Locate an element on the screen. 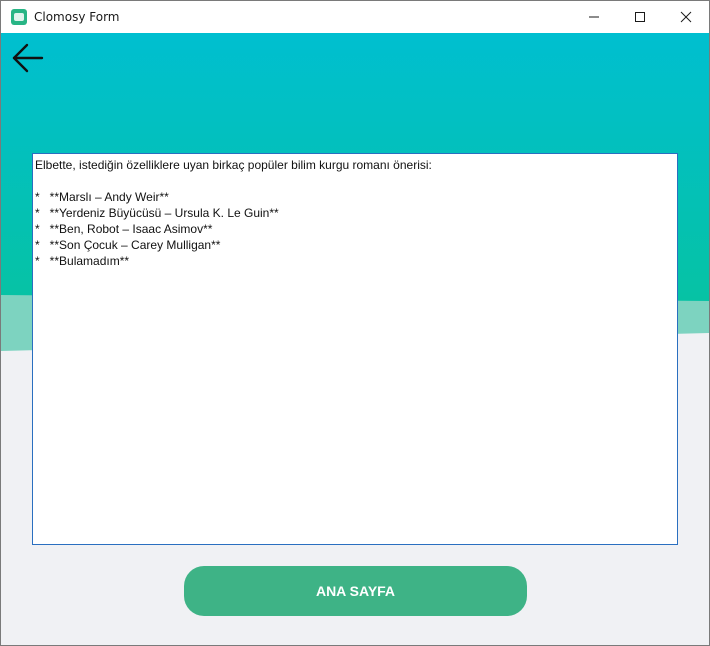  minimize-icon is located at coordinates (594, 17).